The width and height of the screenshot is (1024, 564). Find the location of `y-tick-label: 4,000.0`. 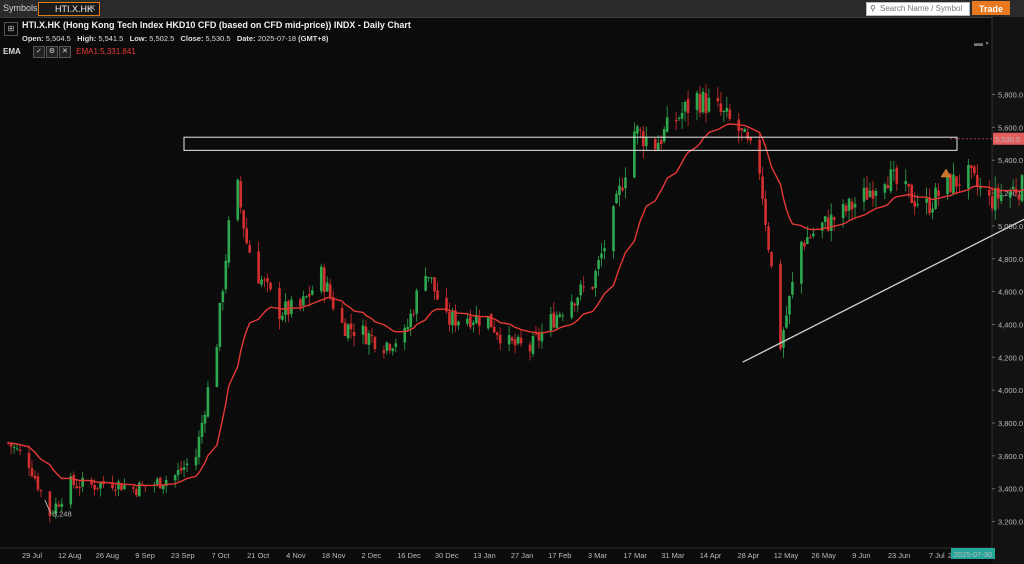

y-tick-label: 4,000.0 is located at coordinates (1010, 390).